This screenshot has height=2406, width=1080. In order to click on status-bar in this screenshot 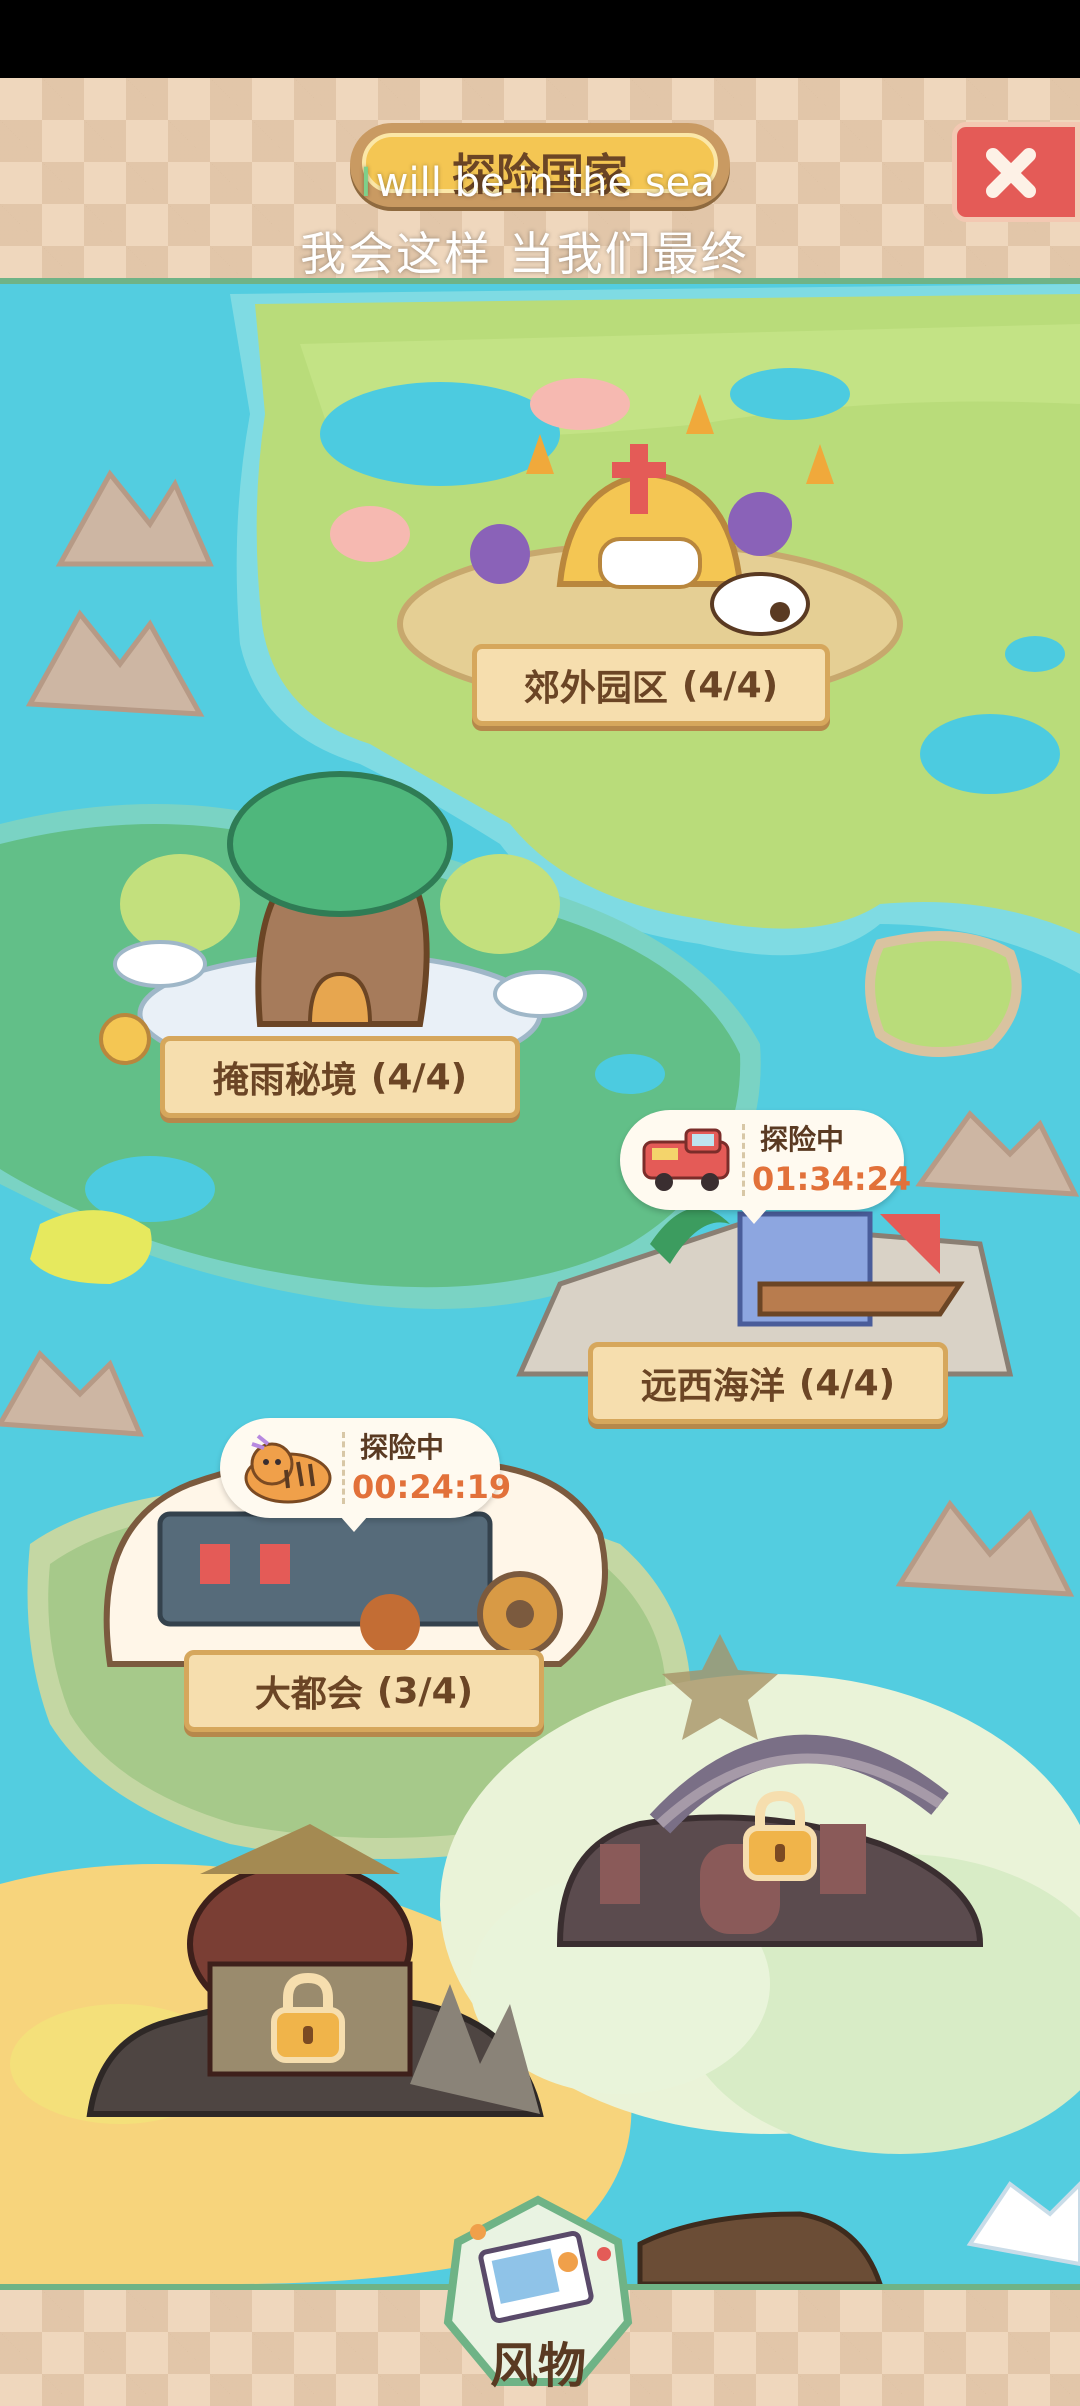, I will do `click(540, 39)`.